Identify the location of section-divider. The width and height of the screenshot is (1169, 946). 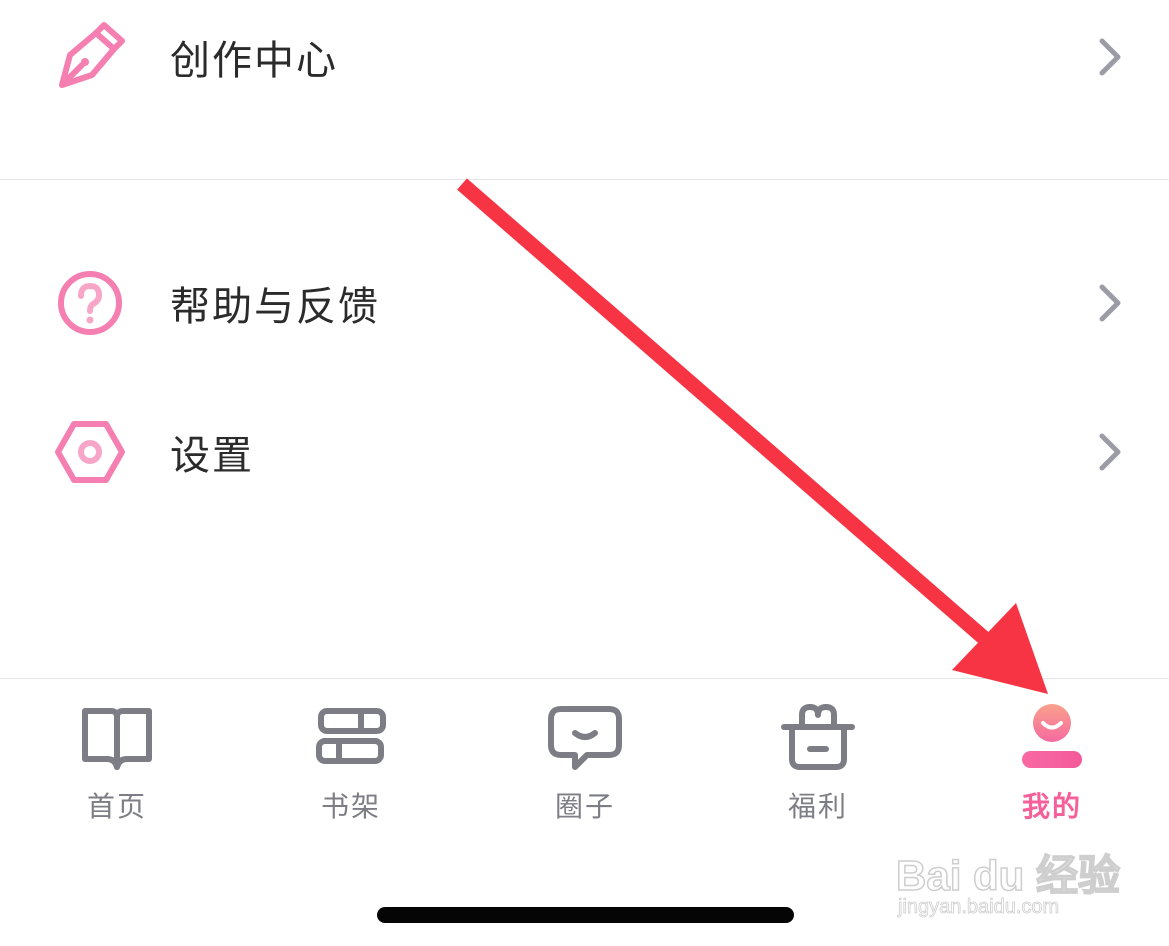
(584, 179).